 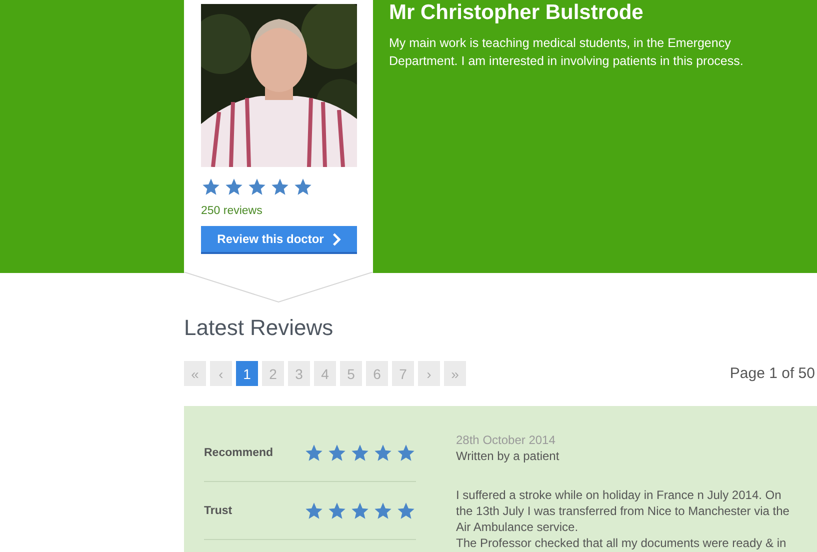 What do you see at coordinates (506, 440) in the screenshot?
I see `review-date: 28th October 2014` at bounding box center [506, 440].